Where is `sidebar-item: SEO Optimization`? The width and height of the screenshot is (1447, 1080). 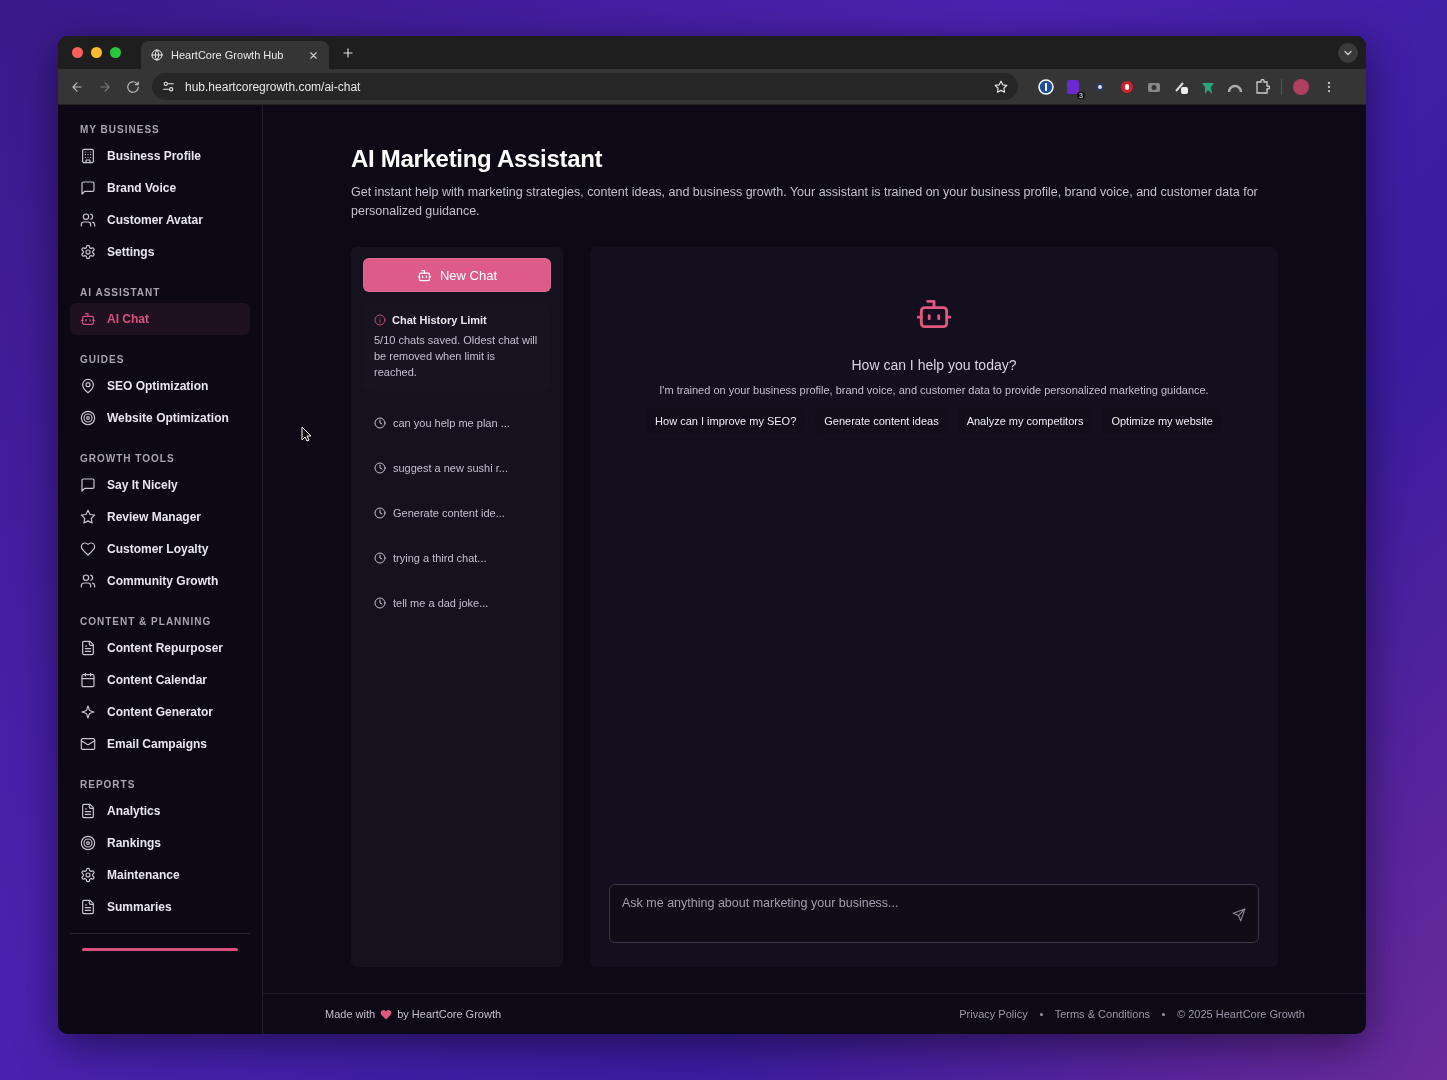
sidebar-item: SEO Optimization is located at coordinates (160, 386).